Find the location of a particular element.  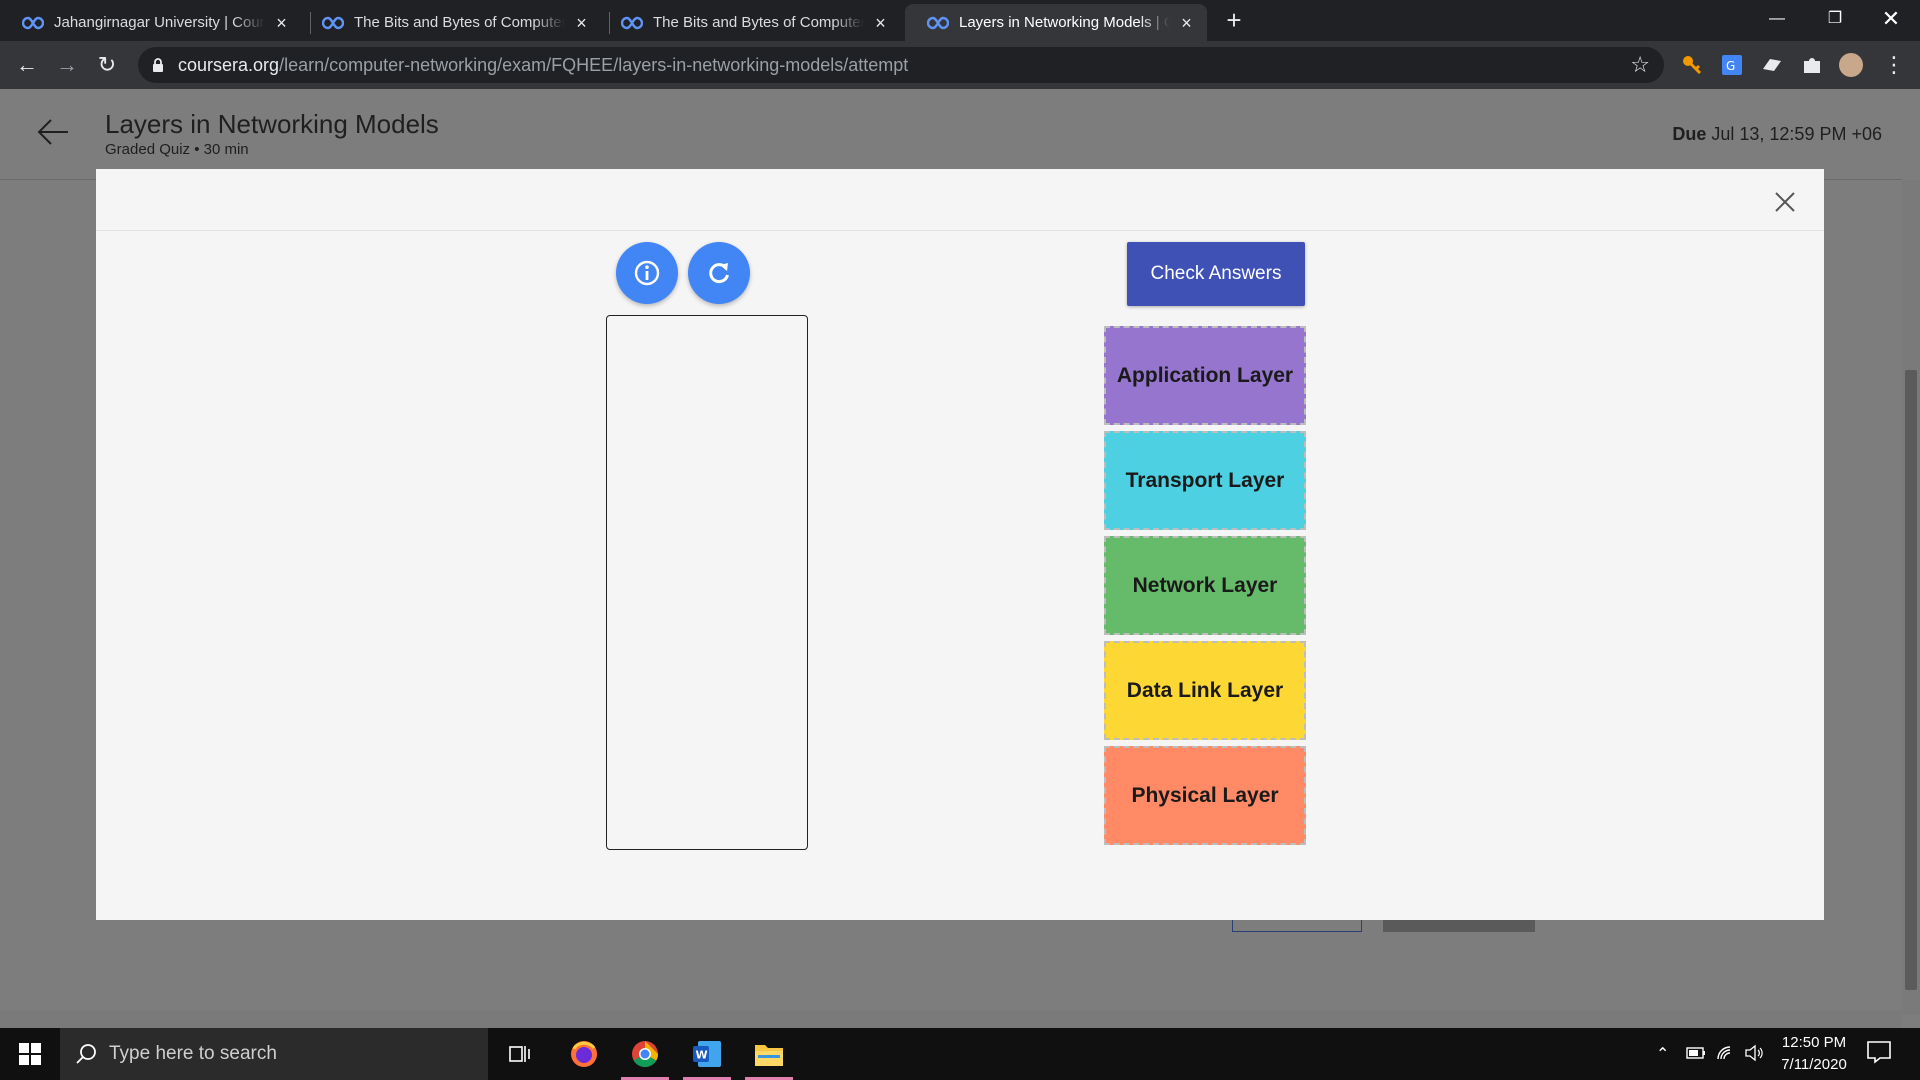

lock-icon is located at coordinates (158, 65).